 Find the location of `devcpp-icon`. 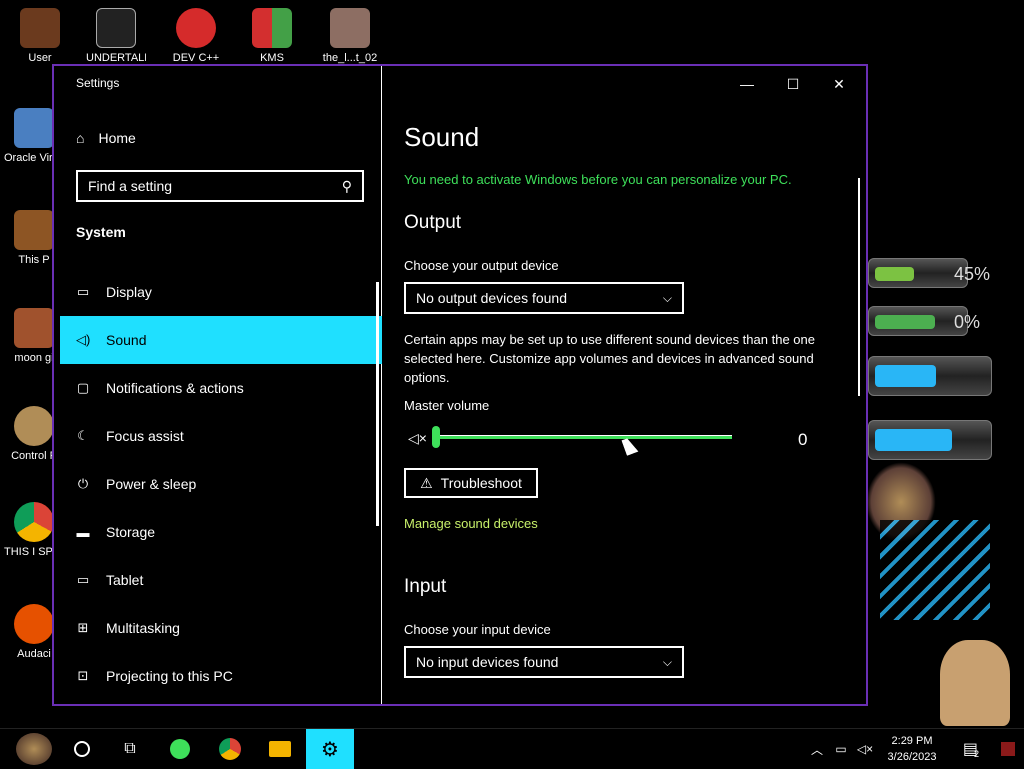

devcpp-icon is located at coordinates (196, 28).